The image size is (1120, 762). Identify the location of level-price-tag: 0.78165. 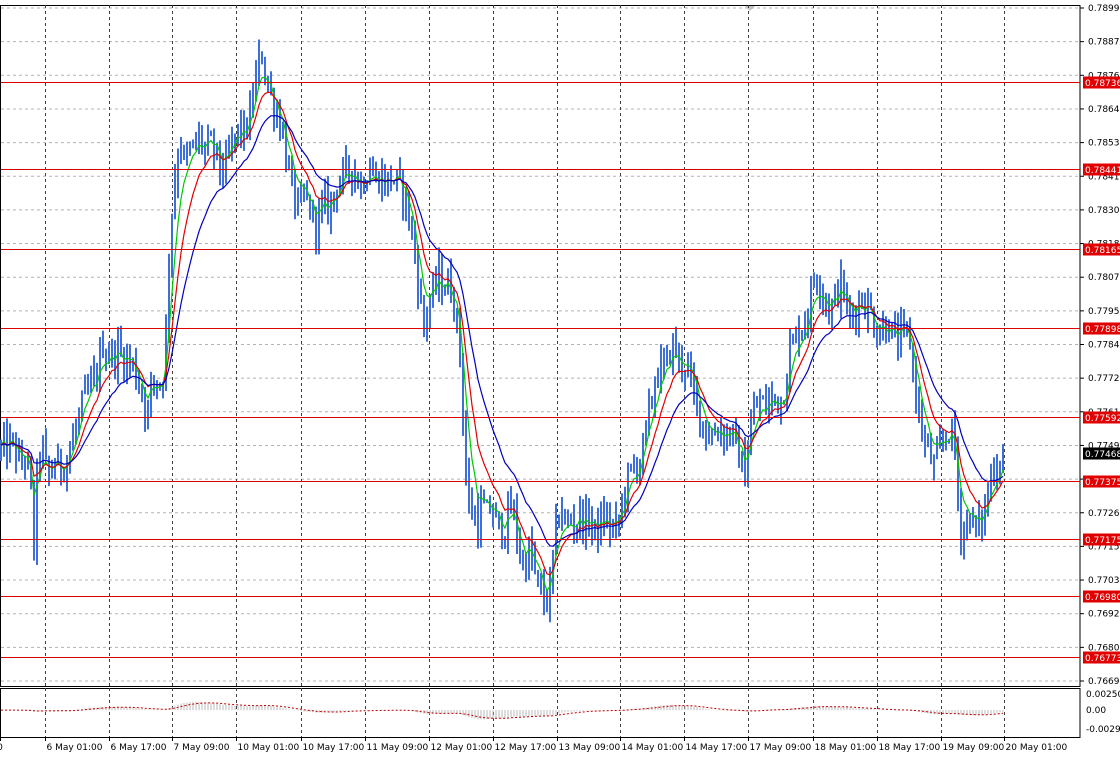
(1101, 249).